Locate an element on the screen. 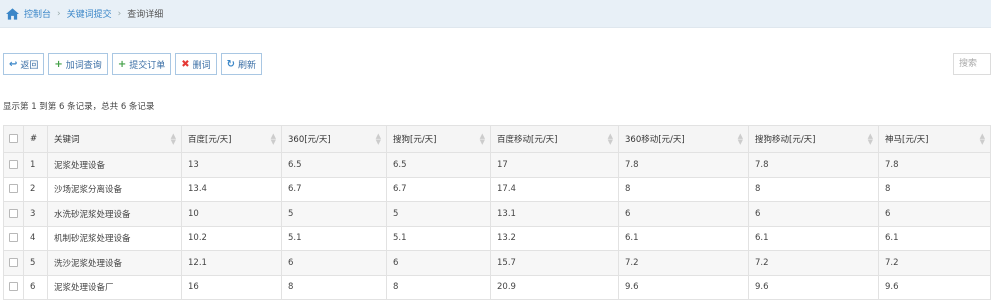 Image resolution: width=991 pixels, height=303 pixels. refresh-label: 刷新 is located at coordinates (247, 65).